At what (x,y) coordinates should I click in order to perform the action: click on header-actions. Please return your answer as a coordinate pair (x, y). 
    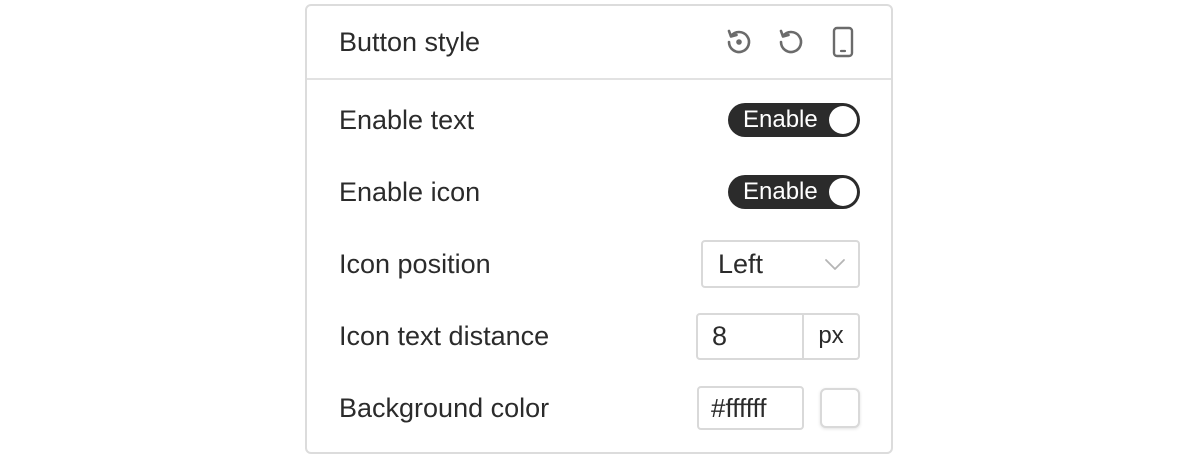
    Looking at the image, I should click on (791, 42).